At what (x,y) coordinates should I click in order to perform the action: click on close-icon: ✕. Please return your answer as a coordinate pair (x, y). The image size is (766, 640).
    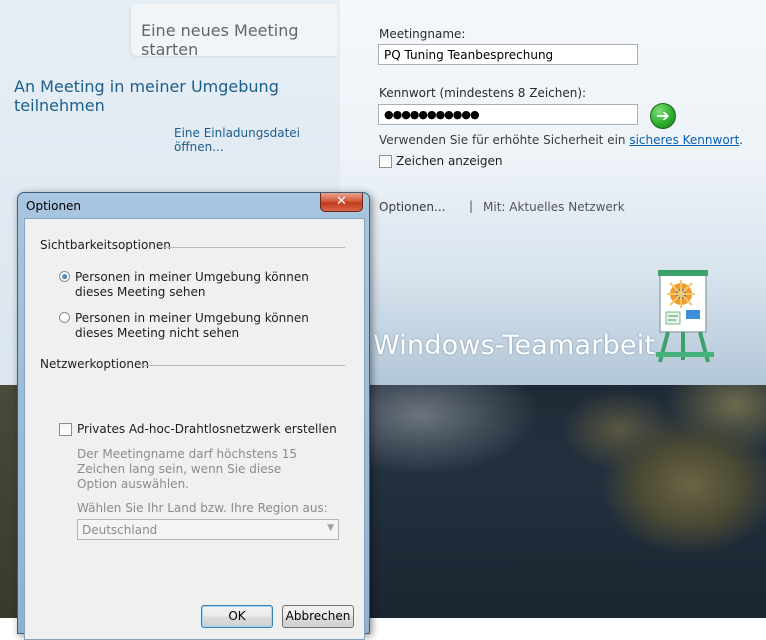
    Looking at the image, I should click on (341, 201).